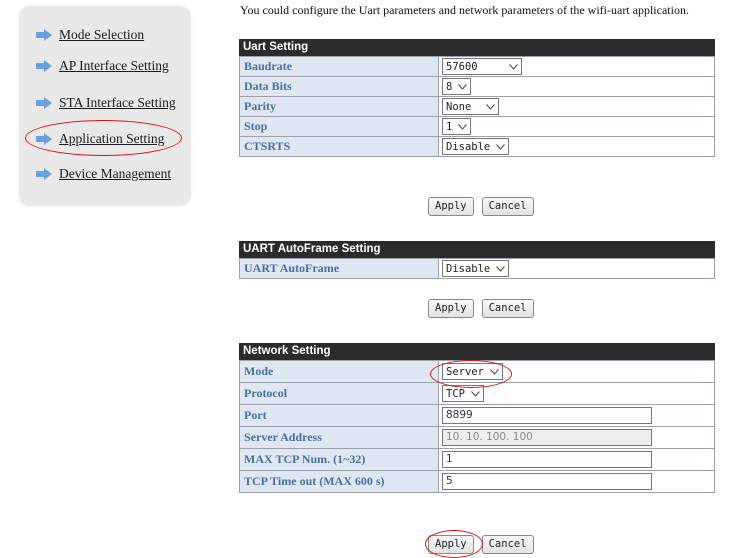  Describe the element at coordinates (339, 459) in the screenshot. I see `field-label: MAX TCP Num. (1~32)` at that location.